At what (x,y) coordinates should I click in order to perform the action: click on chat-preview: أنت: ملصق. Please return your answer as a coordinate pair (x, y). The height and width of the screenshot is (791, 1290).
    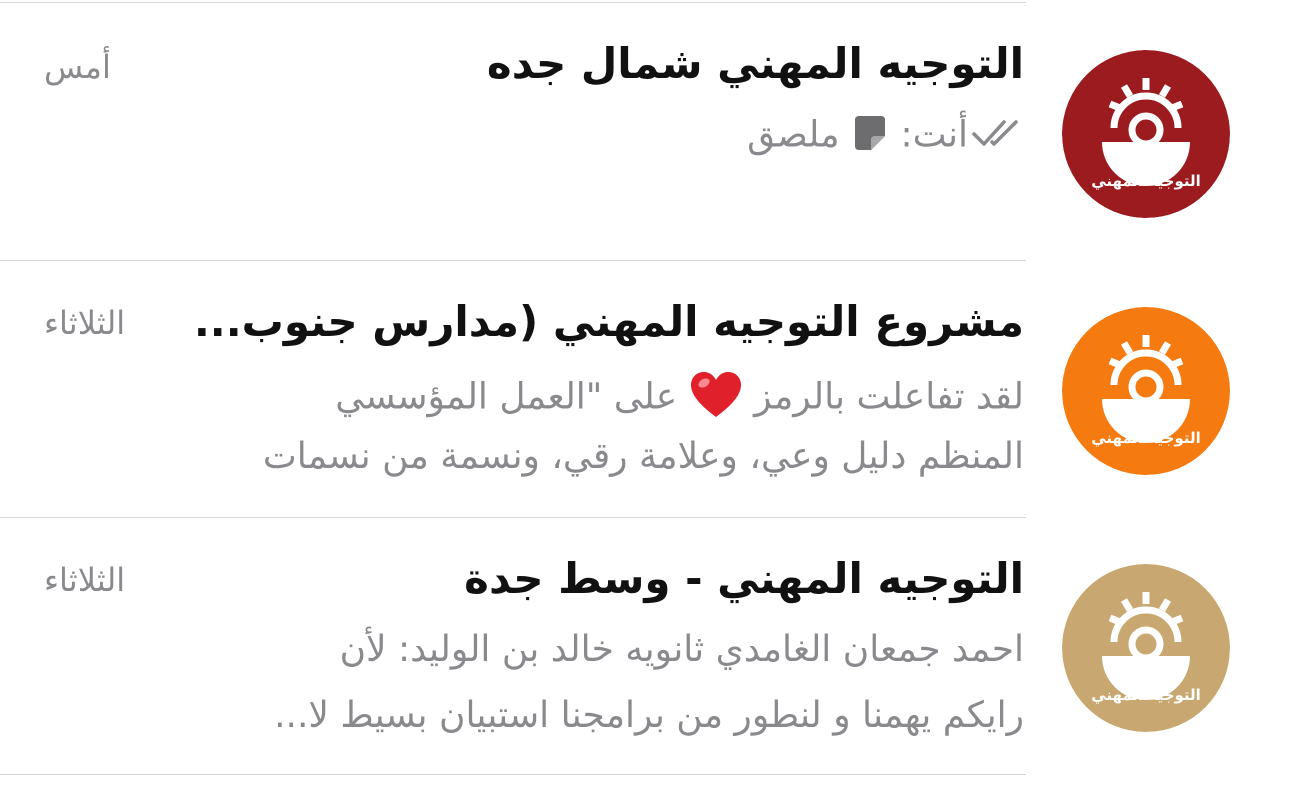
    Looking at the image, I should click on (885, 136).